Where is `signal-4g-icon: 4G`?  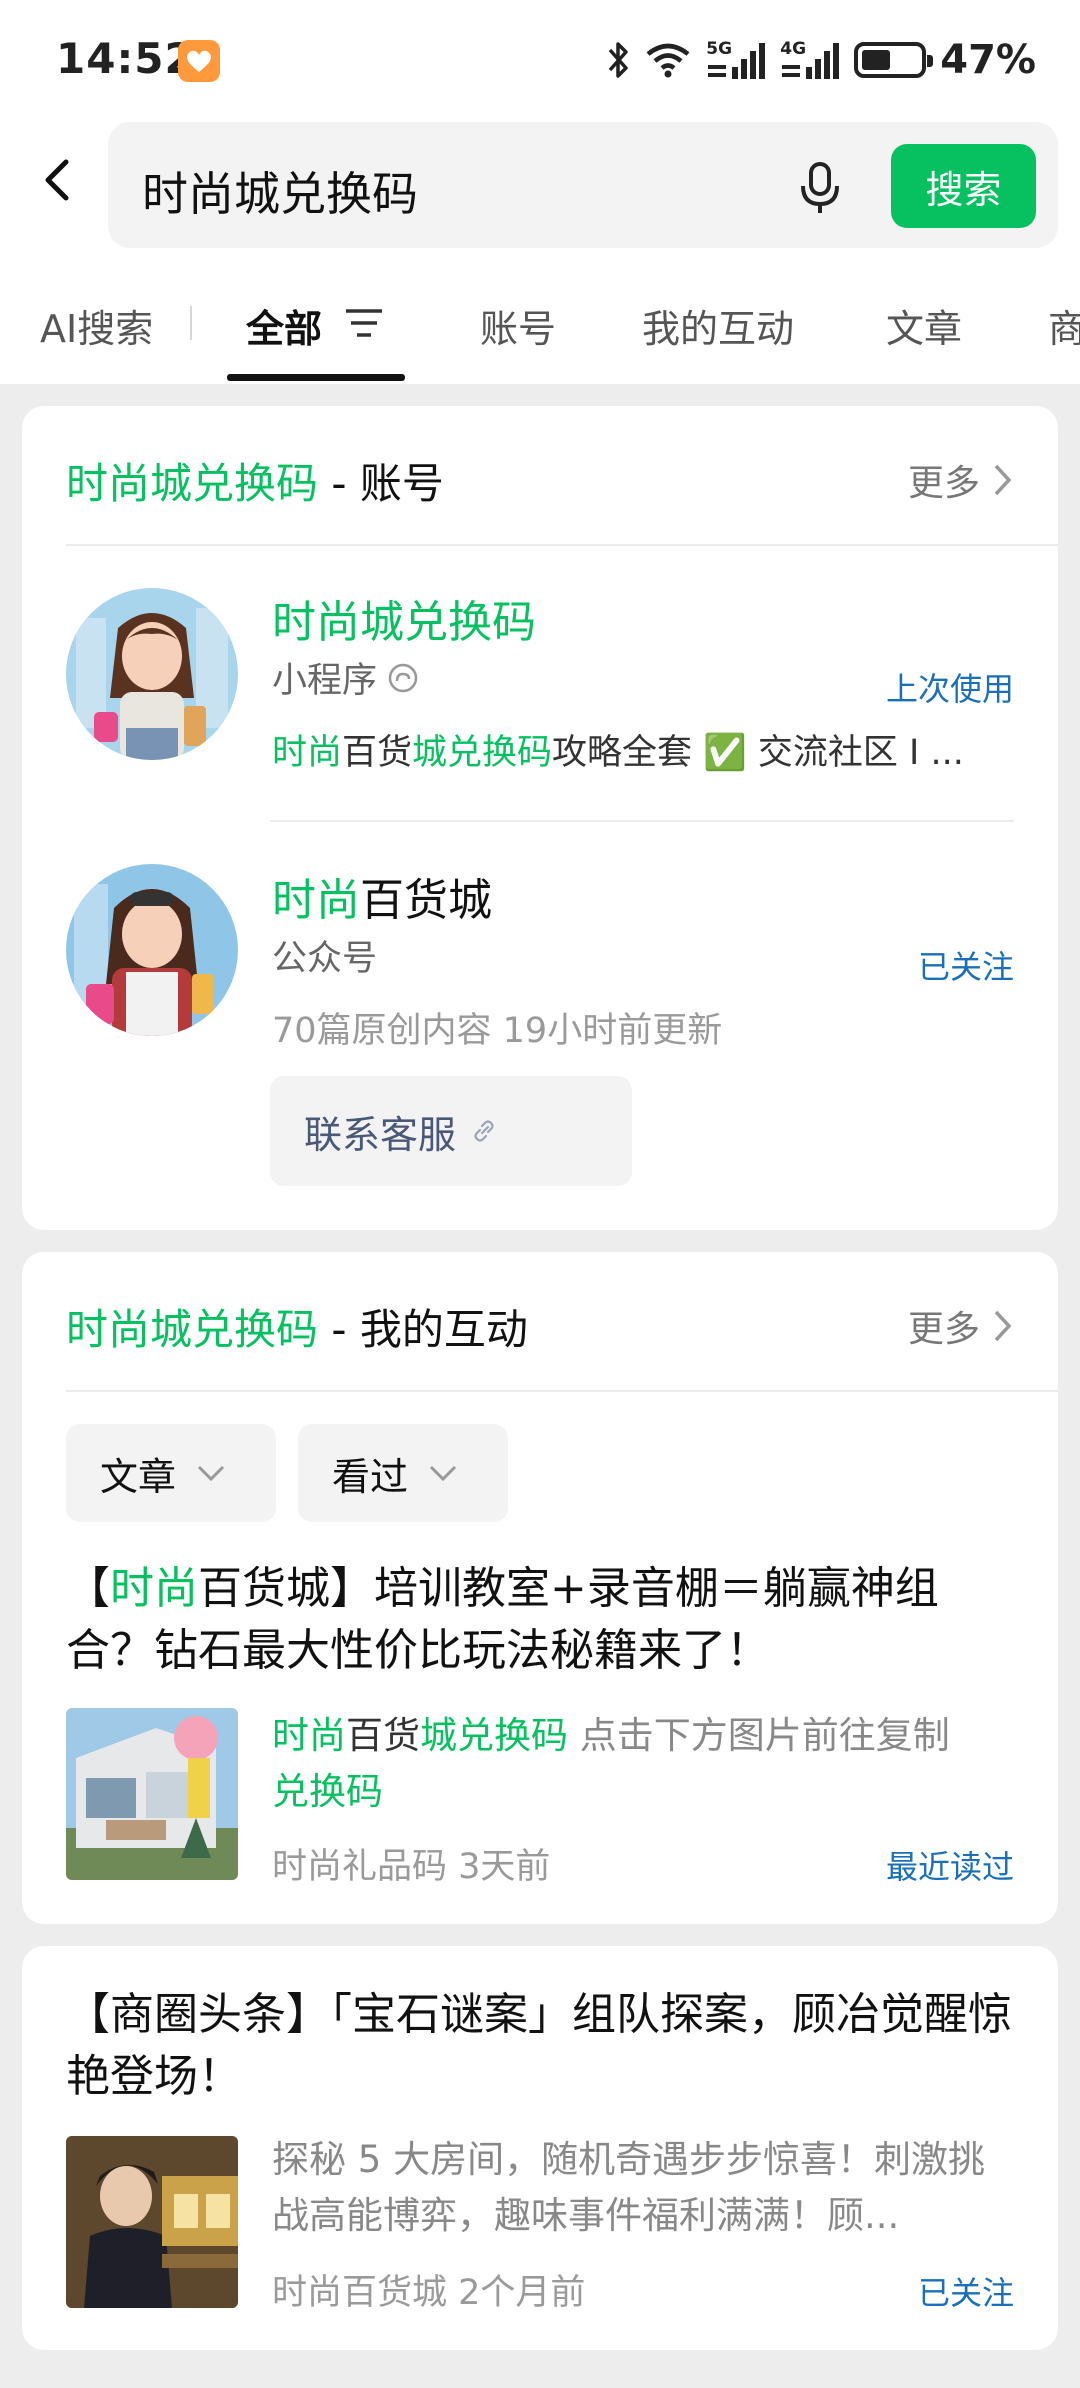 signal-4g-icon: 4G is located at coordinates (810, 60).